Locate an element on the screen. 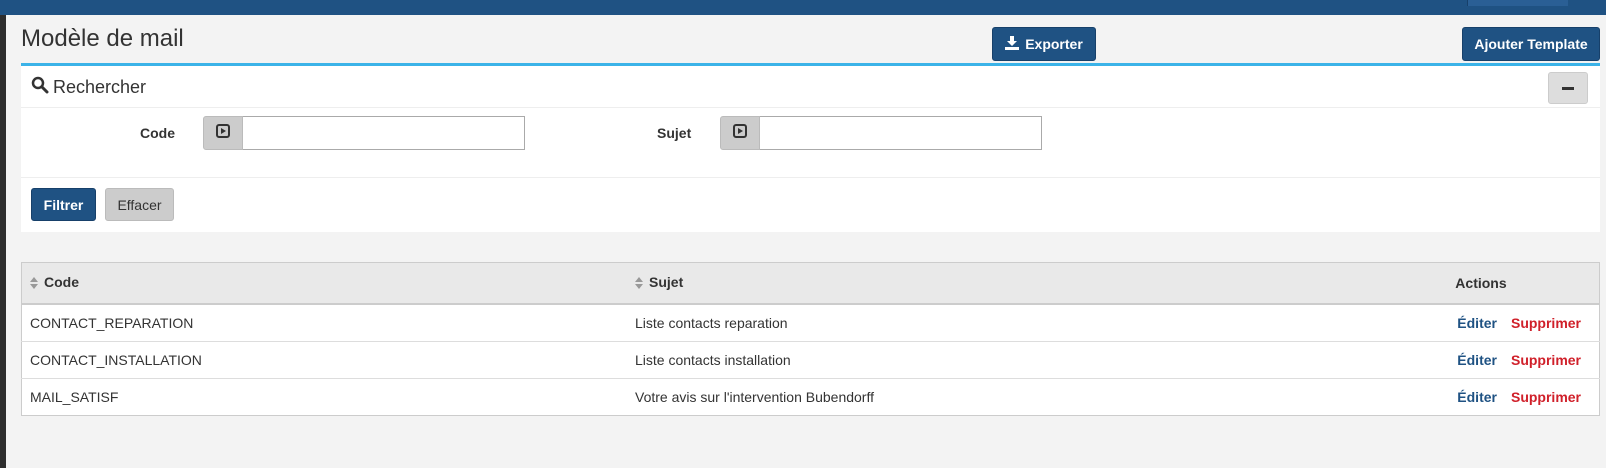  topbar-tab is located at coordinates (1517, 3).